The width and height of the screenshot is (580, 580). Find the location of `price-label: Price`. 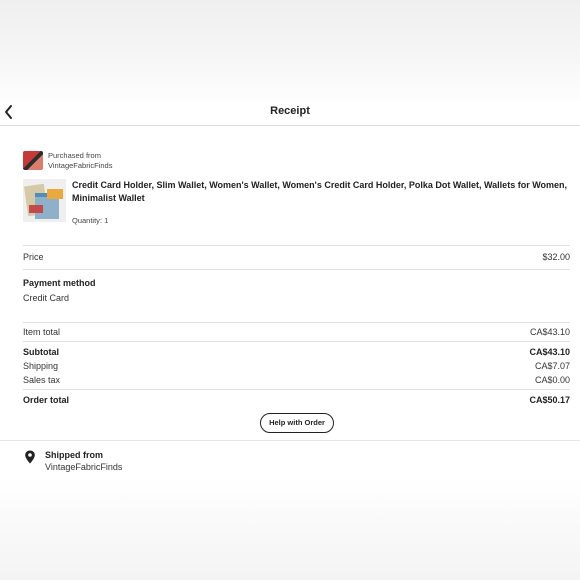

price-label: Price is located at coordinates (33, 257).